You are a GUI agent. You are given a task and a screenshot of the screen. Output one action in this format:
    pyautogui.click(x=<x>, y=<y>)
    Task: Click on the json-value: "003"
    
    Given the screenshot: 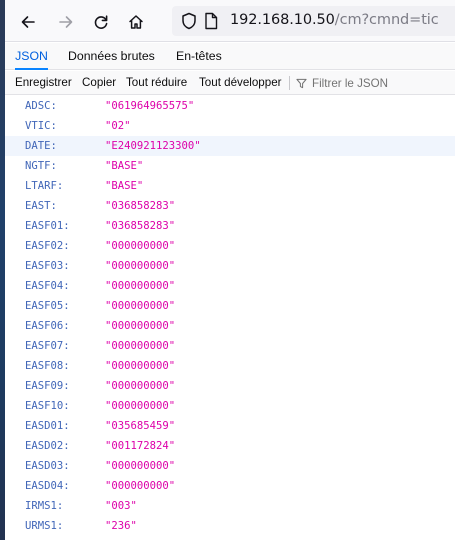 What is the action you would take?
    pyautogui.click(x=121, y=506)
    